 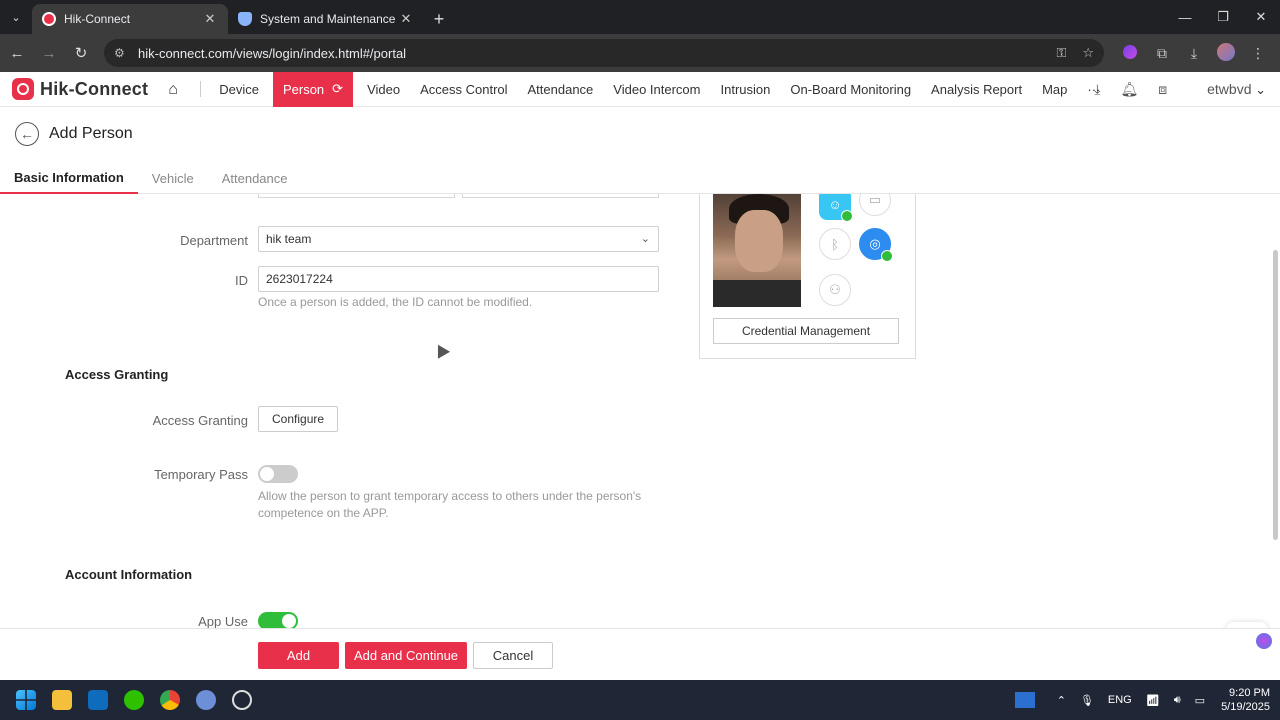 What do you see at coordinates (1061, 53) in the screenshot?
I see `password-key-icon: ⚿` at bounding box center [1061, 53].